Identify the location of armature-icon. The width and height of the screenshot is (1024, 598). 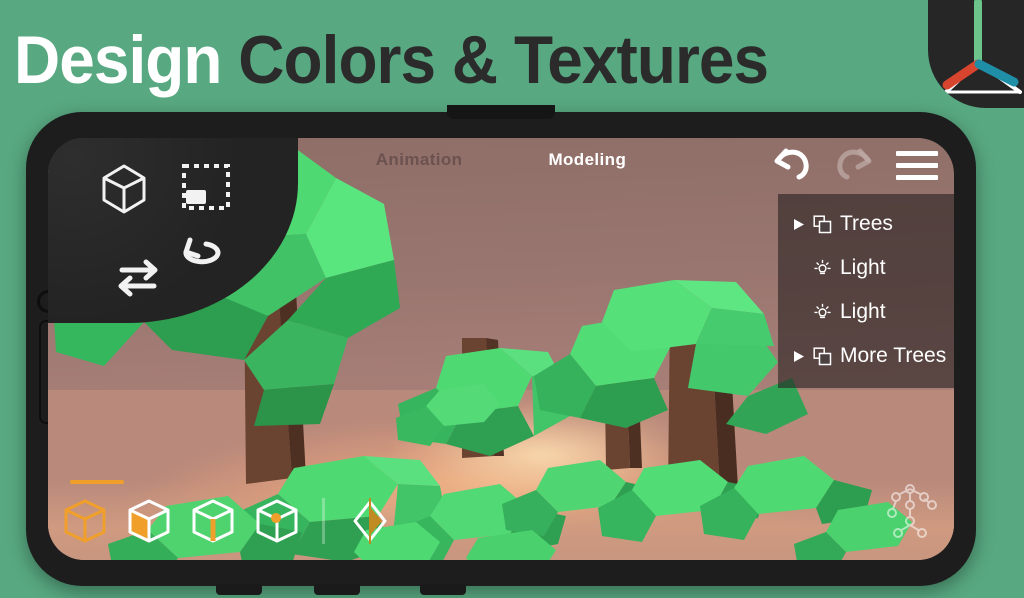
(910, 513).